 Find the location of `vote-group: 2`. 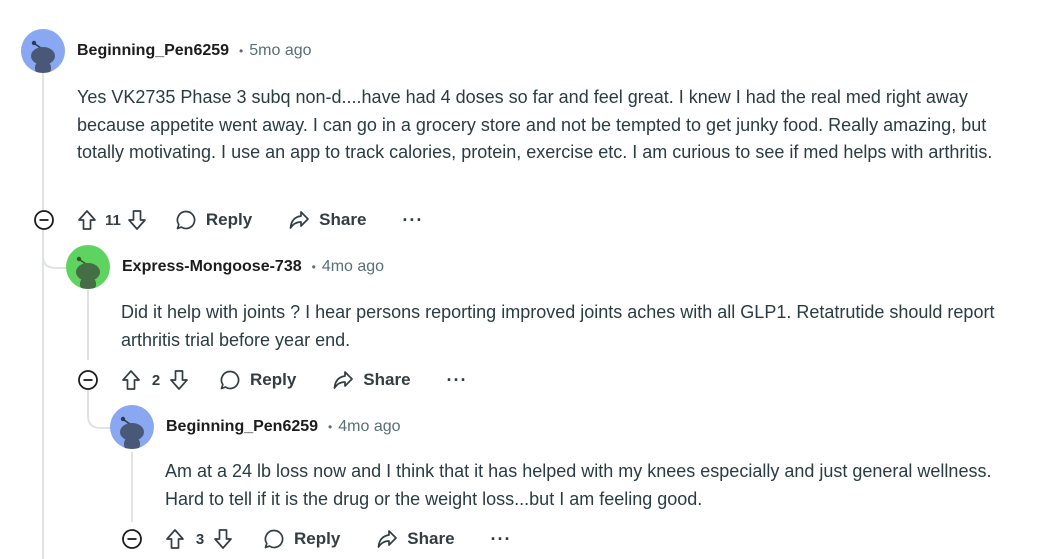

vote-group: 2 is located at coordinates (155, 380).